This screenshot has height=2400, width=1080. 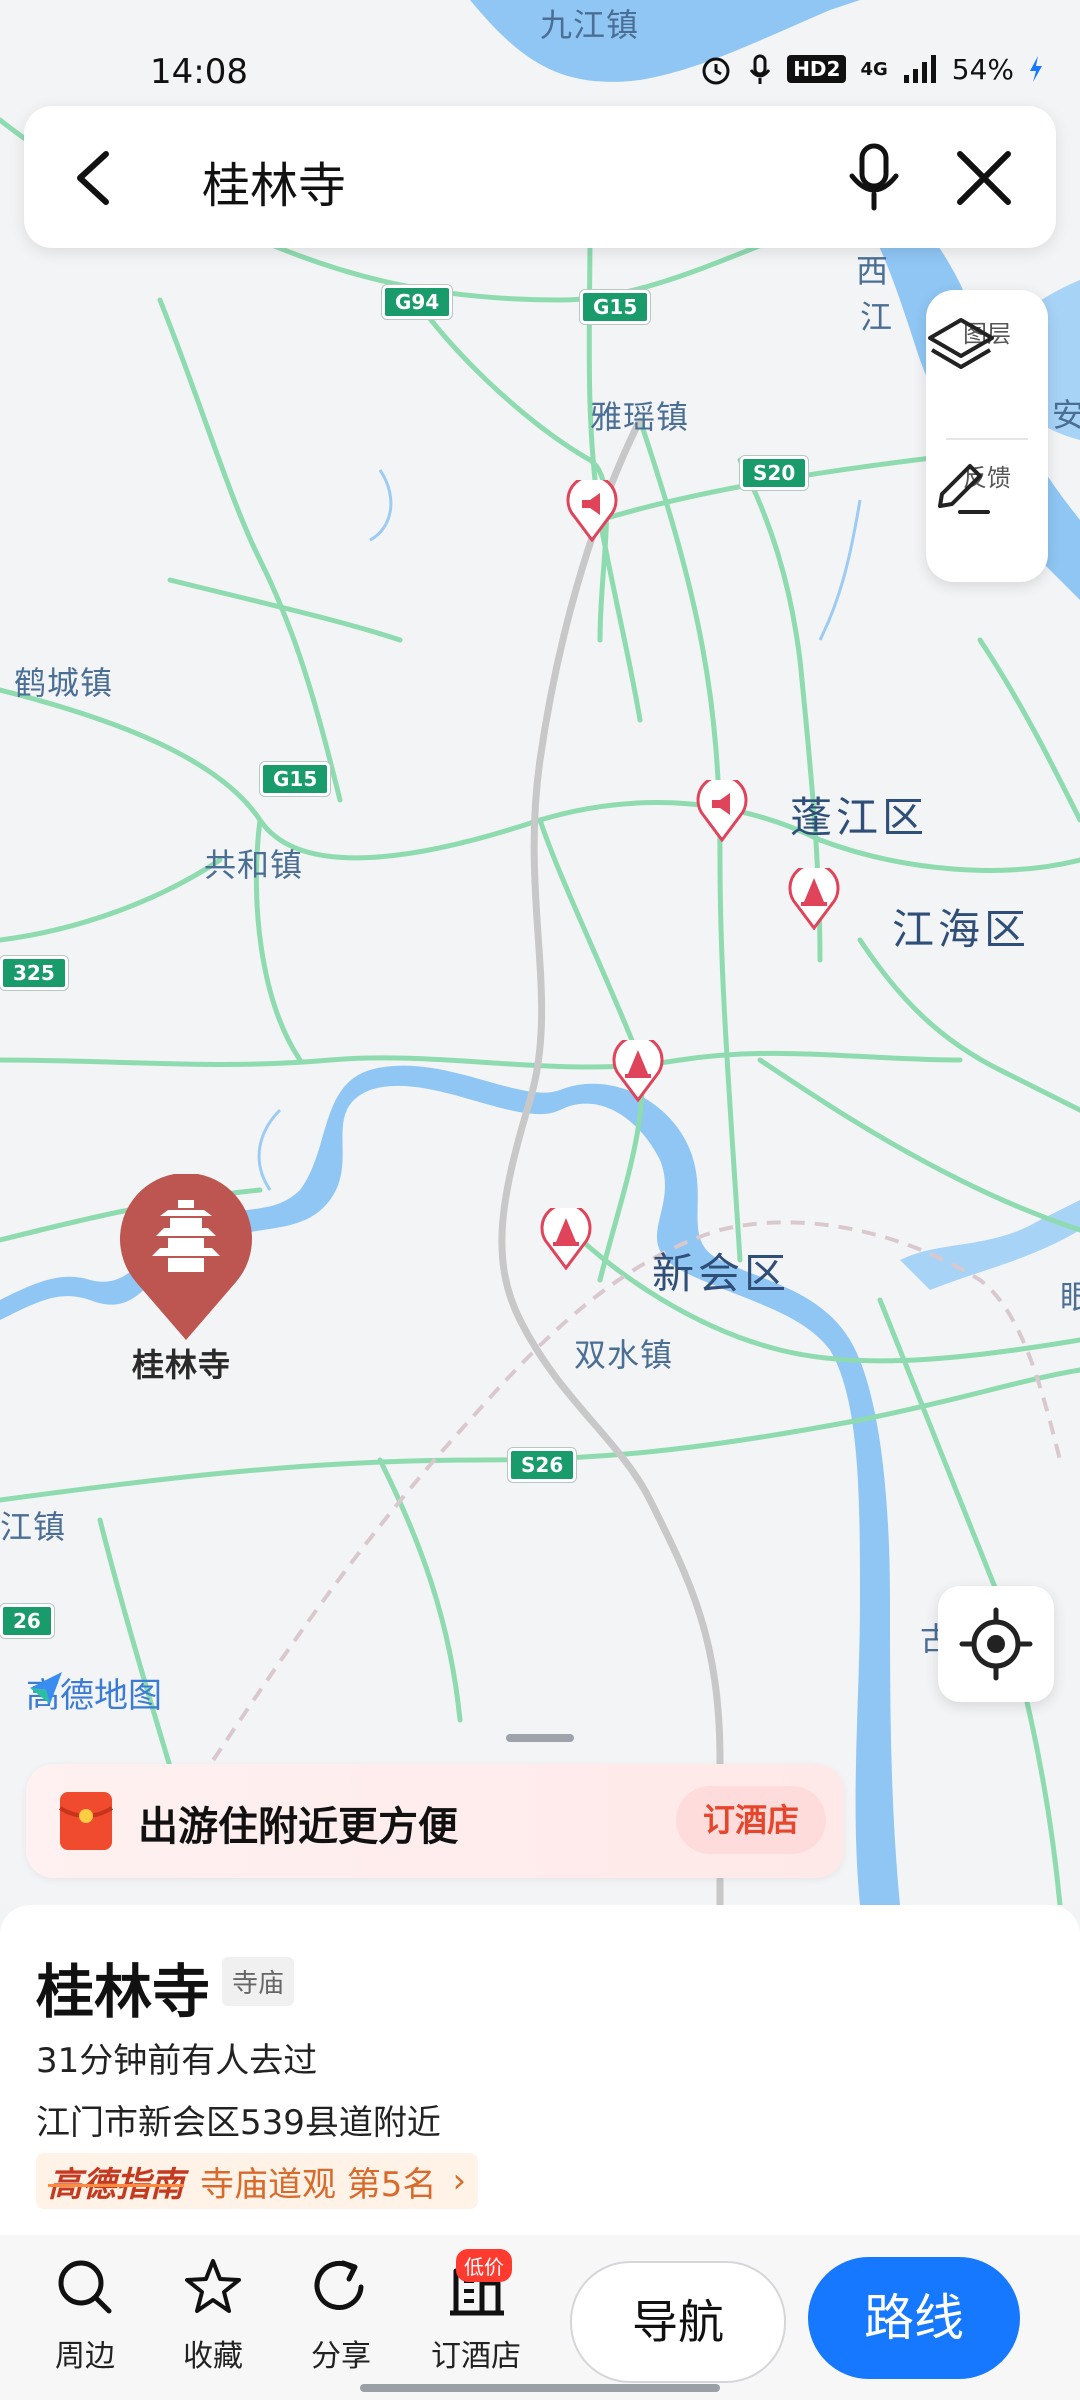 What do you see at coordinates (987, 439) in the screenshot?
I see `divider` at bounding box center [987, 439].